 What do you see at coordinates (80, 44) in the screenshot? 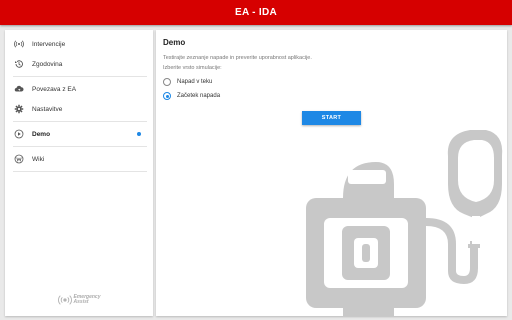
I see `sidebar-item-intervencije: Intervencije` at bounding box center [80, 44].